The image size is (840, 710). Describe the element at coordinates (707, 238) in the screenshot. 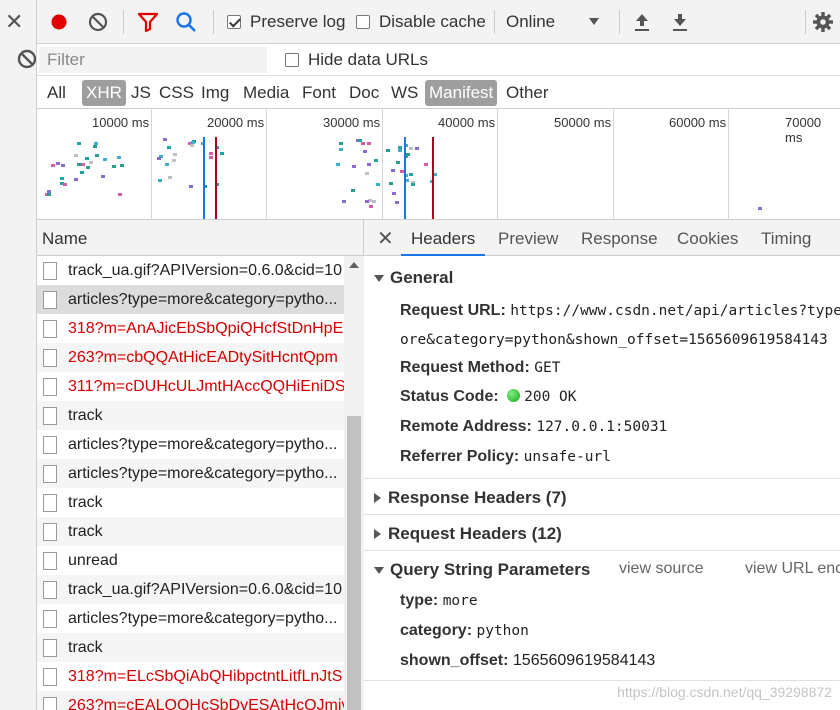

I see `tab-cookies: Cookies` at that location.